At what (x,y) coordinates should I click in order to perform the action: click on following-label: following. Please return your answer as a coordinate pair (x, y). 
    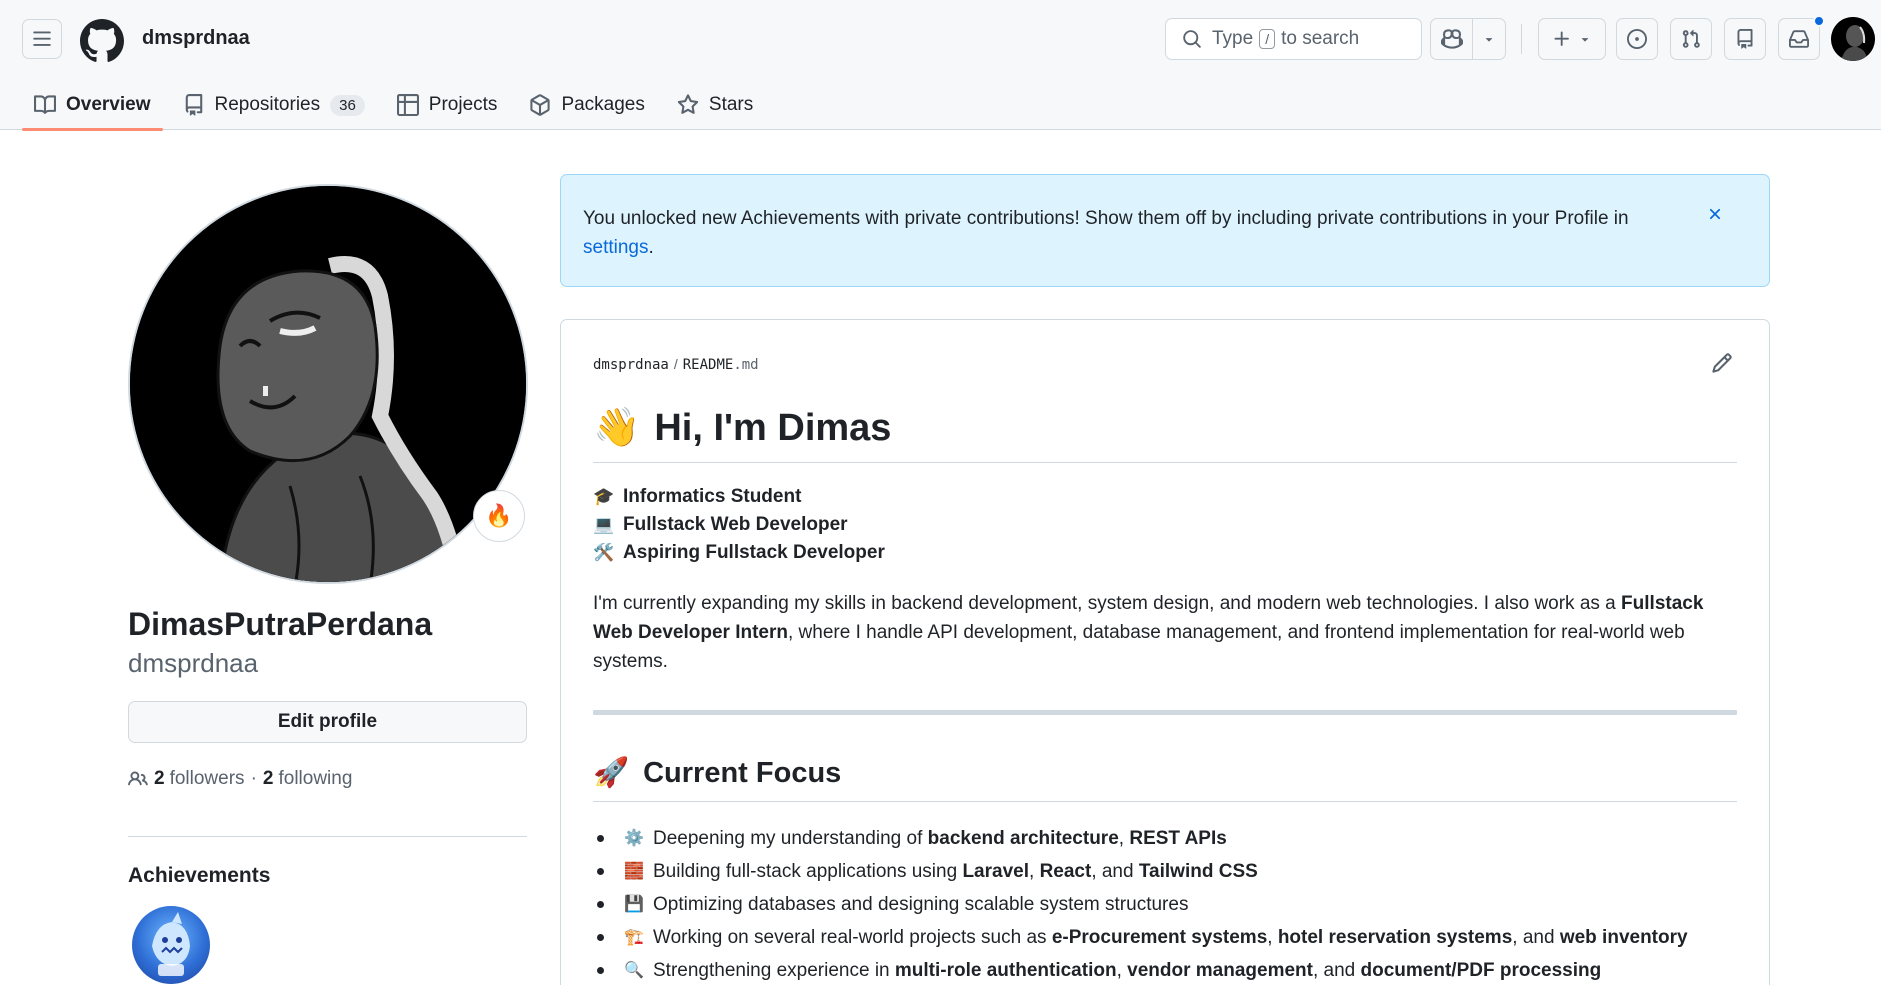
    Looking at the image, I should click on (315, 778).